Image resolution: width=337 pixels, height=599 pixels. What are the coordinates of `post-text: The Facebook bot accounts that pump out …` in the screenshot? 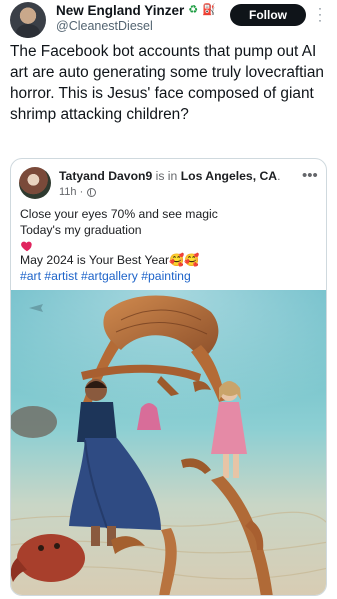 It's located at (167, 83).